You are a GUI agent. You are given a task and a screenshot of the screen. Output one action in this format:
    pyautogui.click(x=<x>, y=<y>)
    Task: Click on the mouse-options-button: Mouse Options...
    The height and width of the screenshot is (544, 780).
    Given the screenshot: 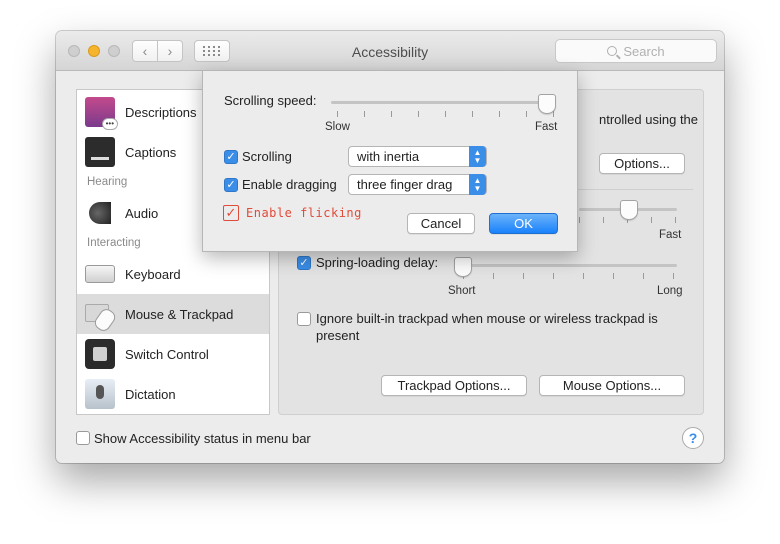 What is the action you would take?
    pyautogui.click(x=612, y=385)
    